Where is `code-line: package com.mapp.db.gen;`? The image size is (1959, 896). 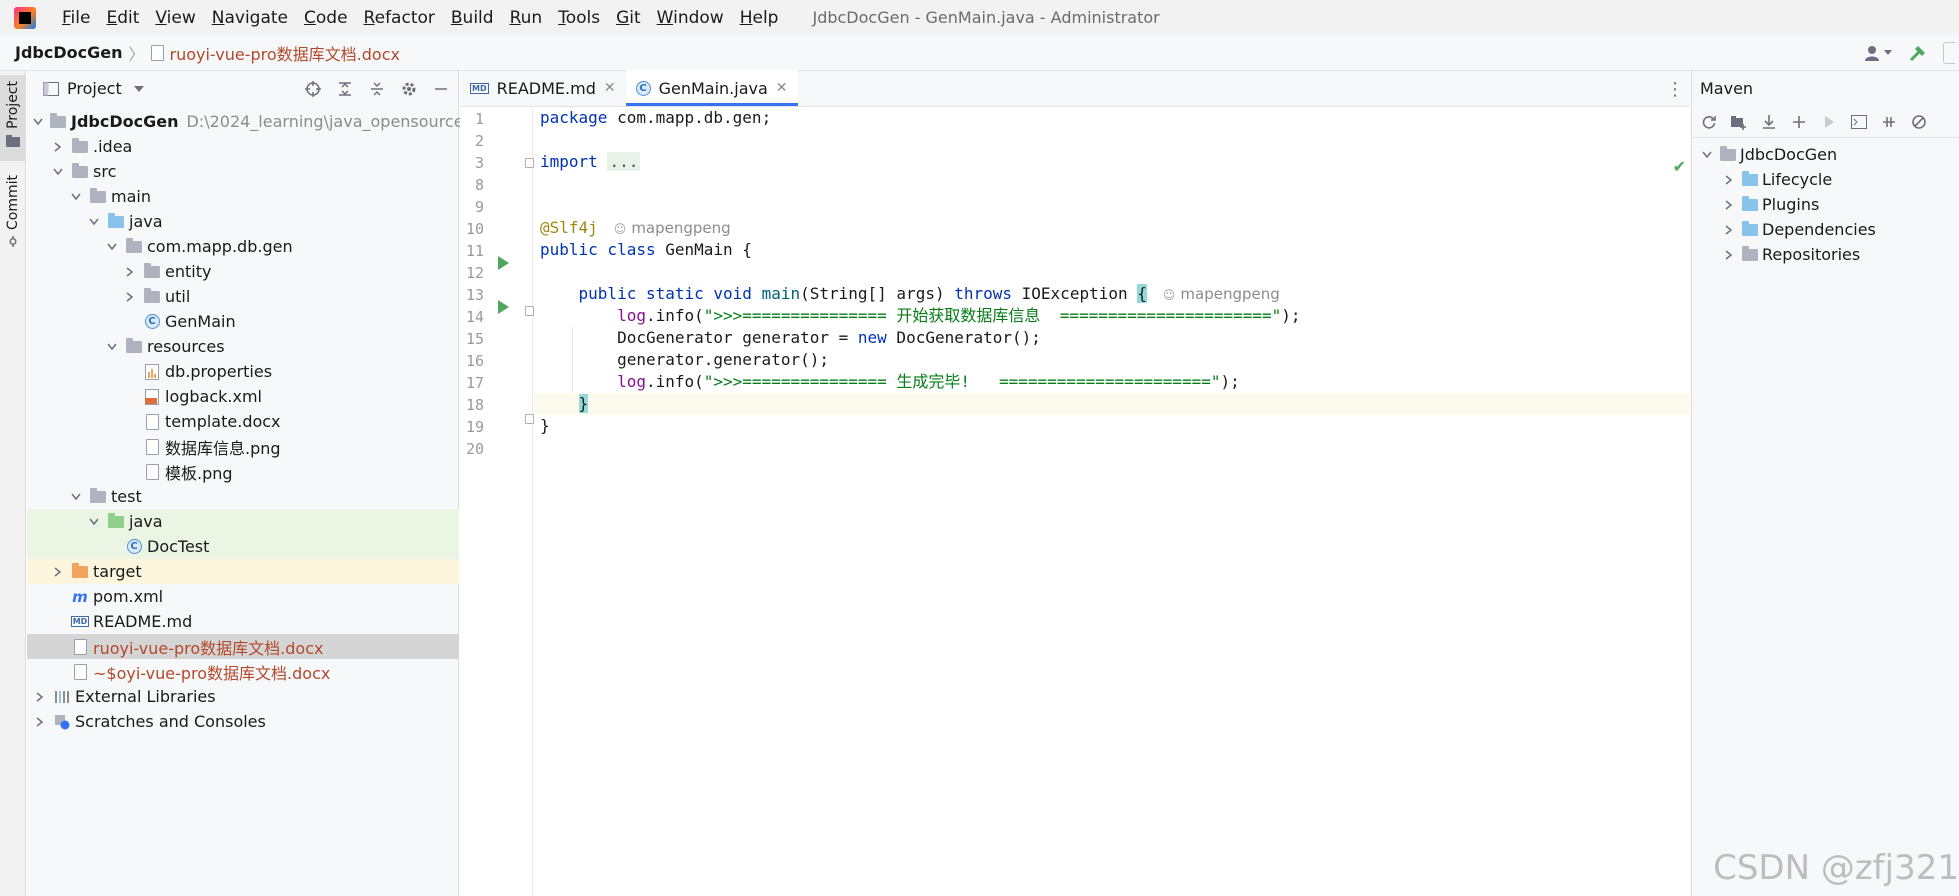
code-line: package com.mapp.db.gen; is located at coordinates (656, 117).